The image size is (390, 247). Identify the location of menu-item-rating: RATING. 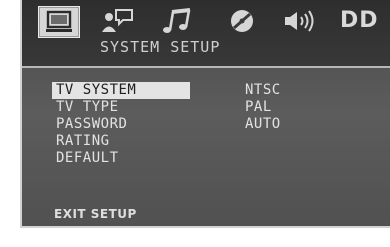
(122, 141).